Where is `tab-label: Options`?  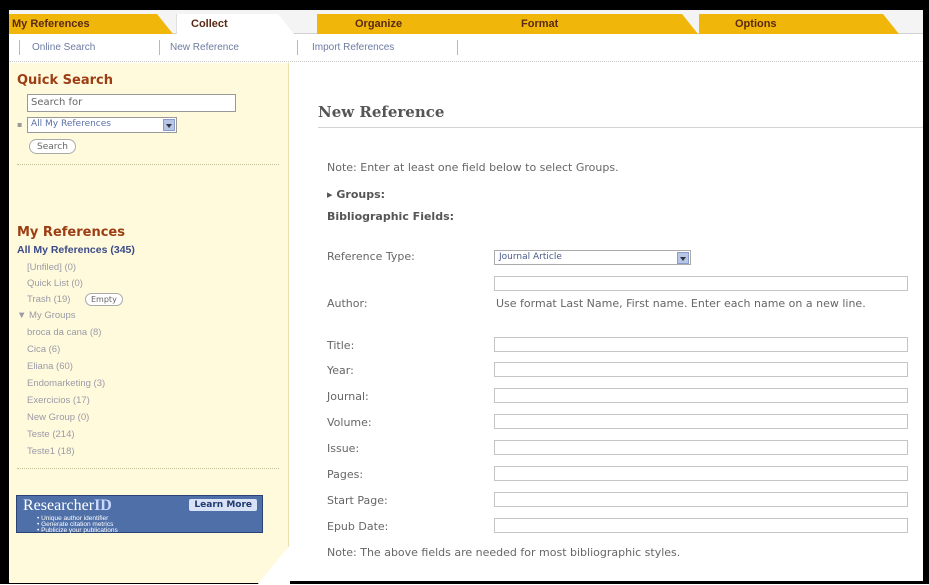 tab-label: Options is located at coordinates (756, 24).